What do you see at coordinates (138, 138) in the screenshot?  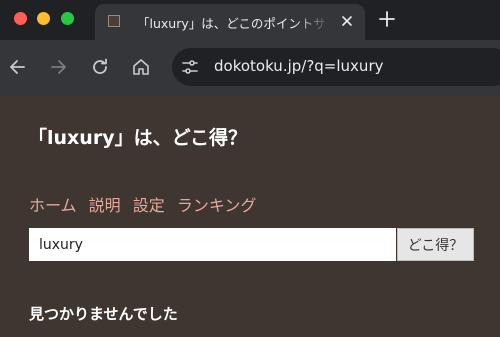 I see `page-title: 「luxury」は、どこ得？` at bounding box center [138, 138].